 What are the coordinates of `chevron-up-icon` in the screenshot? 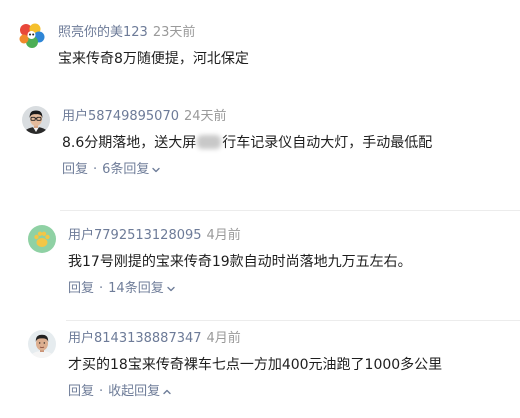 It's located at (167, 392).